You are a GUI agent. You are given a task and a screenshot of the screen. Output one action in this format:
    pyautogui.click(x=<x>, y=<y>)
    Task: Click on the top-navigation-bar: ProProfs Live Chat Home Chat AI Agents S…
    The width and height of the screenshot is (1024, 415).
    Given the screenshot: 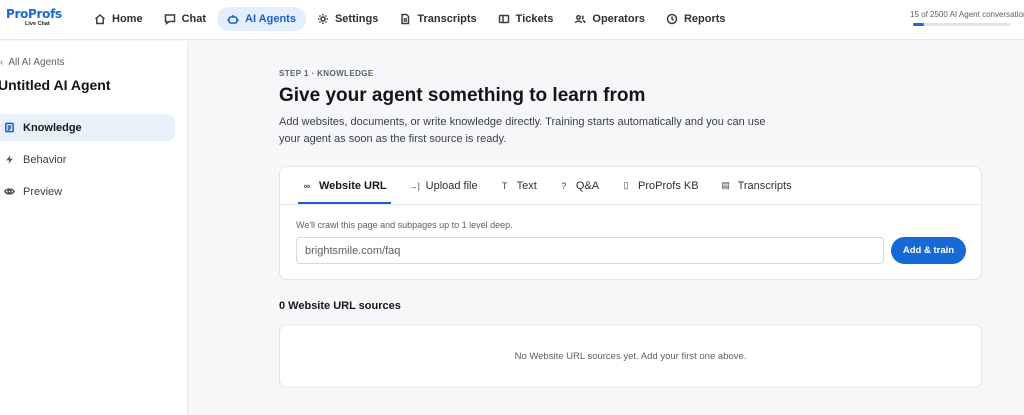 What is the action you would take?
    pyautogui.click(x=512, y=20)
    